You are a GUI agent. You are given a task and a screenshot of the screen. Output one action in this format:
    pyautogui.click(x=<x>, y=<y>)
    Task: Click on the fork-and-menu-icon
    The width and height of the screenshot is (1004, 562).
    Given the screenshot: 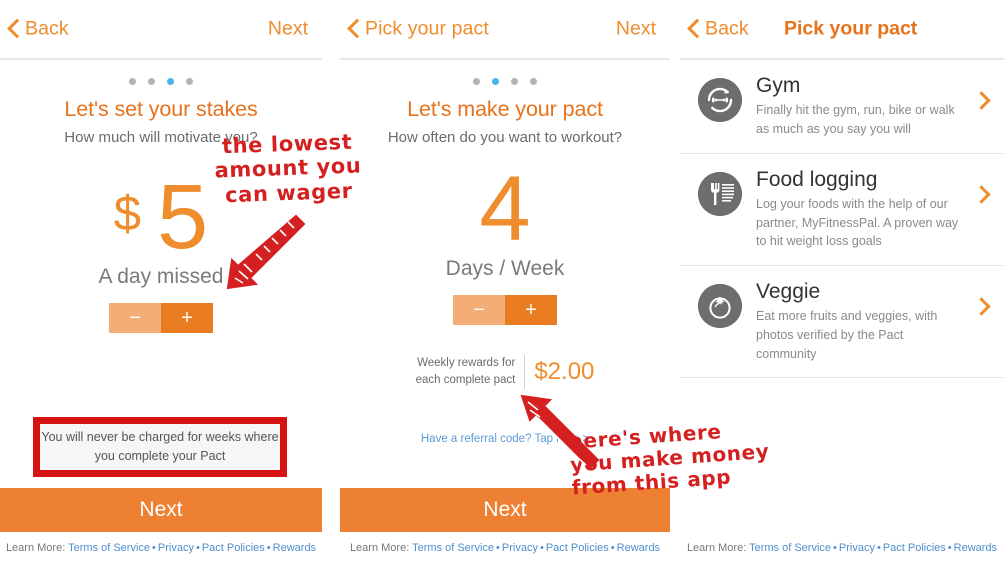 What is the action you would take?
    pyautogui.click(x=720, y=193)
    